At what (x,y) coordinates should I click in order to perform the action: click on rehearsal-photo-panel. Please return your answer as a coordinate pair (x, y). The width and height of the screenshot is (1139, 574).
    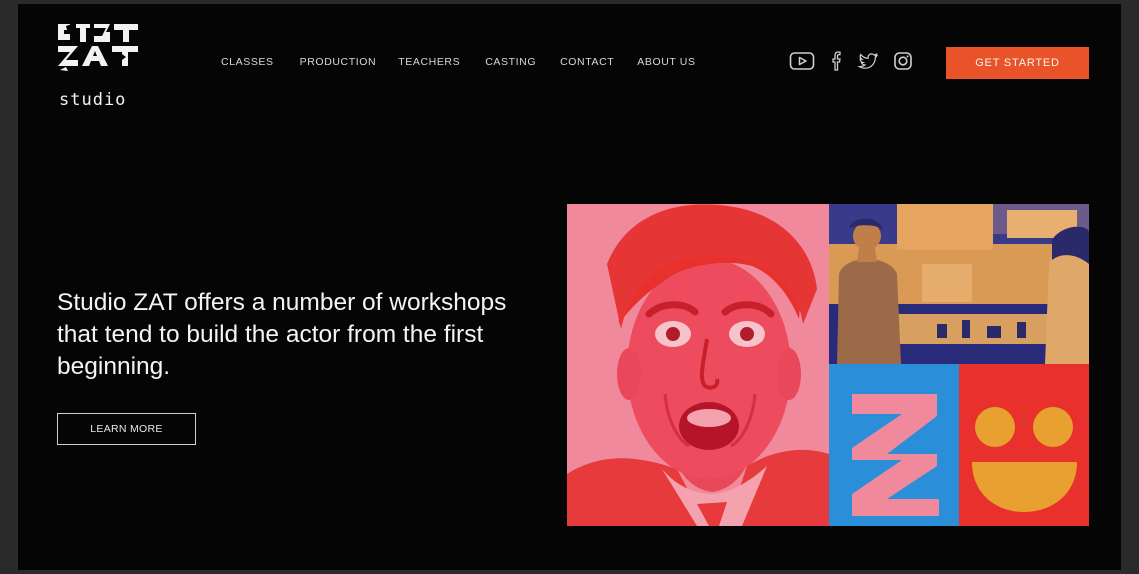
    Looking at the image, I should click on (959, 284).